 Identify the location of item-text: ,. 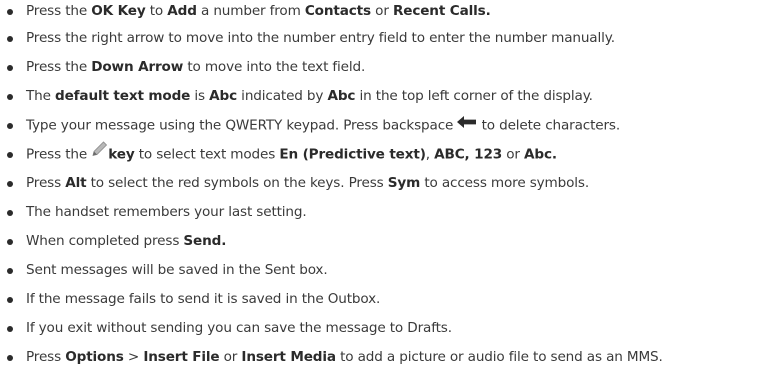
(430, 154).